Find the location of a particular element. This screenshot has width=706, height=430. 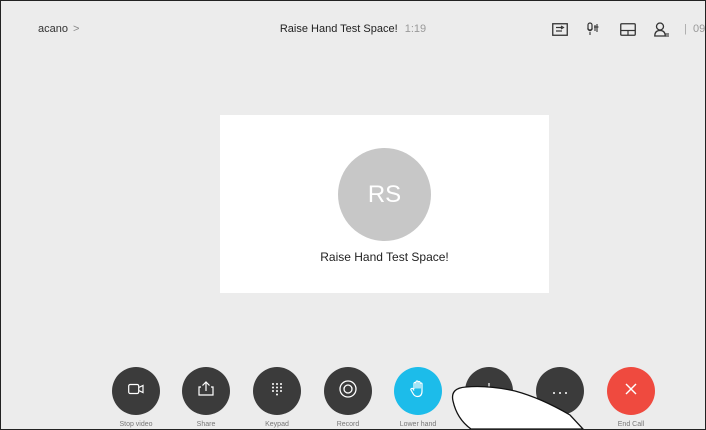

lower-hand-button: Lower hand is located at coordinates (418, 397).